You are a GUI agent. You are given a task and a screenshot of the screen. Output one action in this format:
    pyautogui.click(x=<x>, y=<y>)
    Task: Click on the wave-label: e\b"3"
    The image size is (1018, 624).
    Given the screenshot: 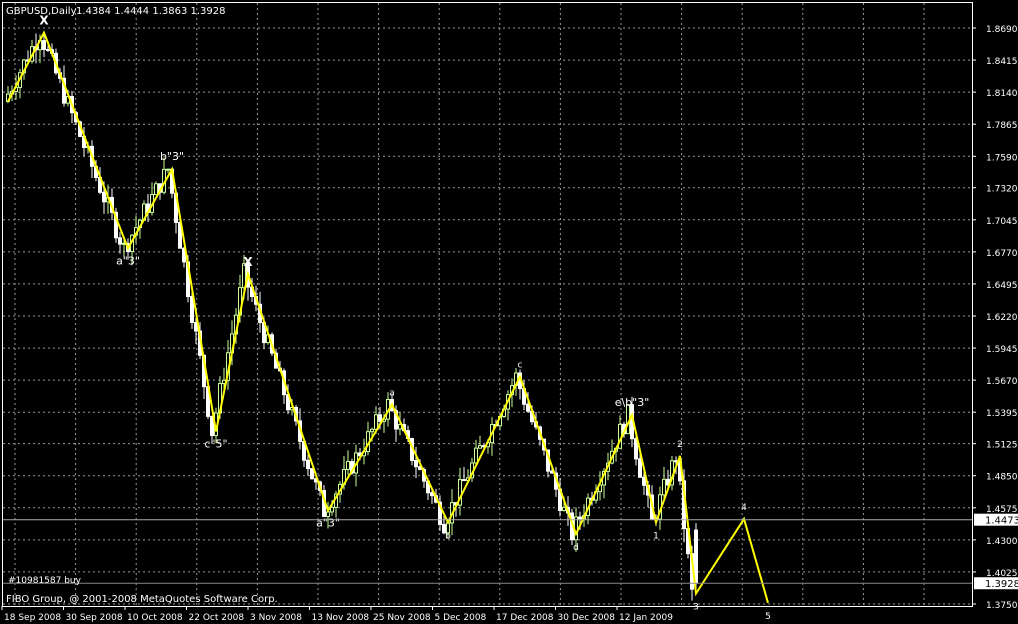 What is the action you would take?
    pyautogui.click(x=632, y=402)
    